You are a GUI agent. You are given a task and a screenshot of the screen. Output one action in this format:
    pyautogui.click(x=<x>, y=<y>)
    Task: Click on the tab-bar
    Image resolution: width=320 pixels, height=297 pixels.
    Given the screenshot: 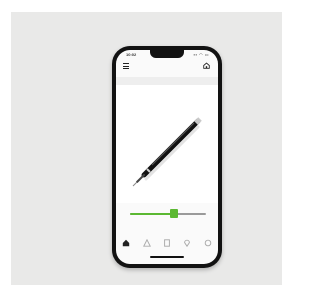 What is the action you would take?
    pyautogui.click(x=167, y=243)
    